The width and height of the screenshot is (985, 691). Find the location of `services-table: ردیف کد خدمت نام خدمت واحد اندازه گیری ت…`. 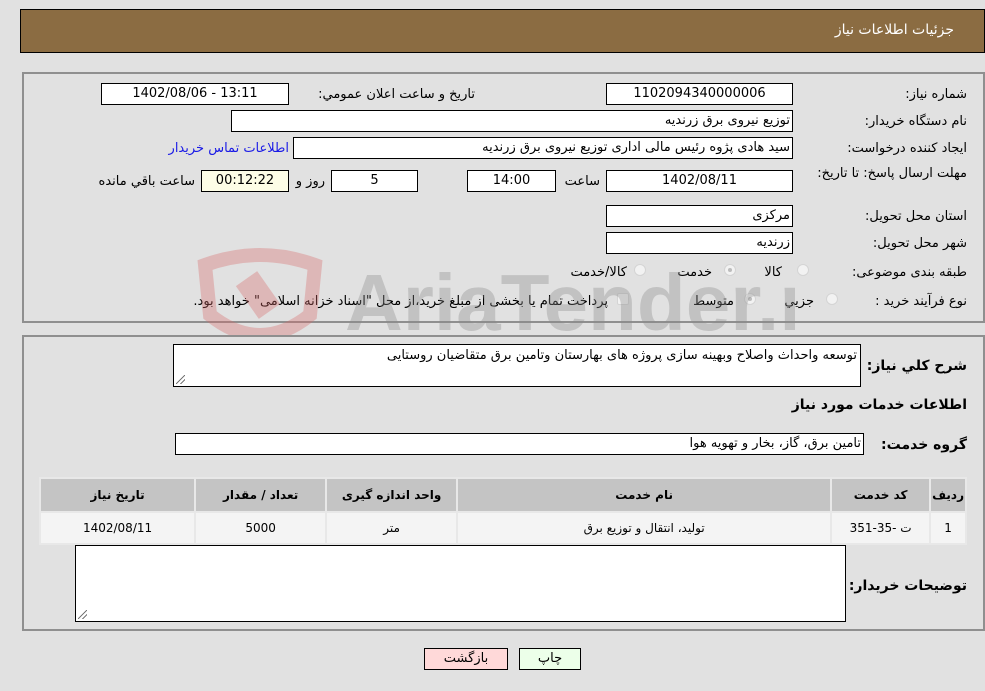

services-table: ردیف کد خدمت نام خدمت واحد اندازه گیری ت… is located at coordinates (502, 511).